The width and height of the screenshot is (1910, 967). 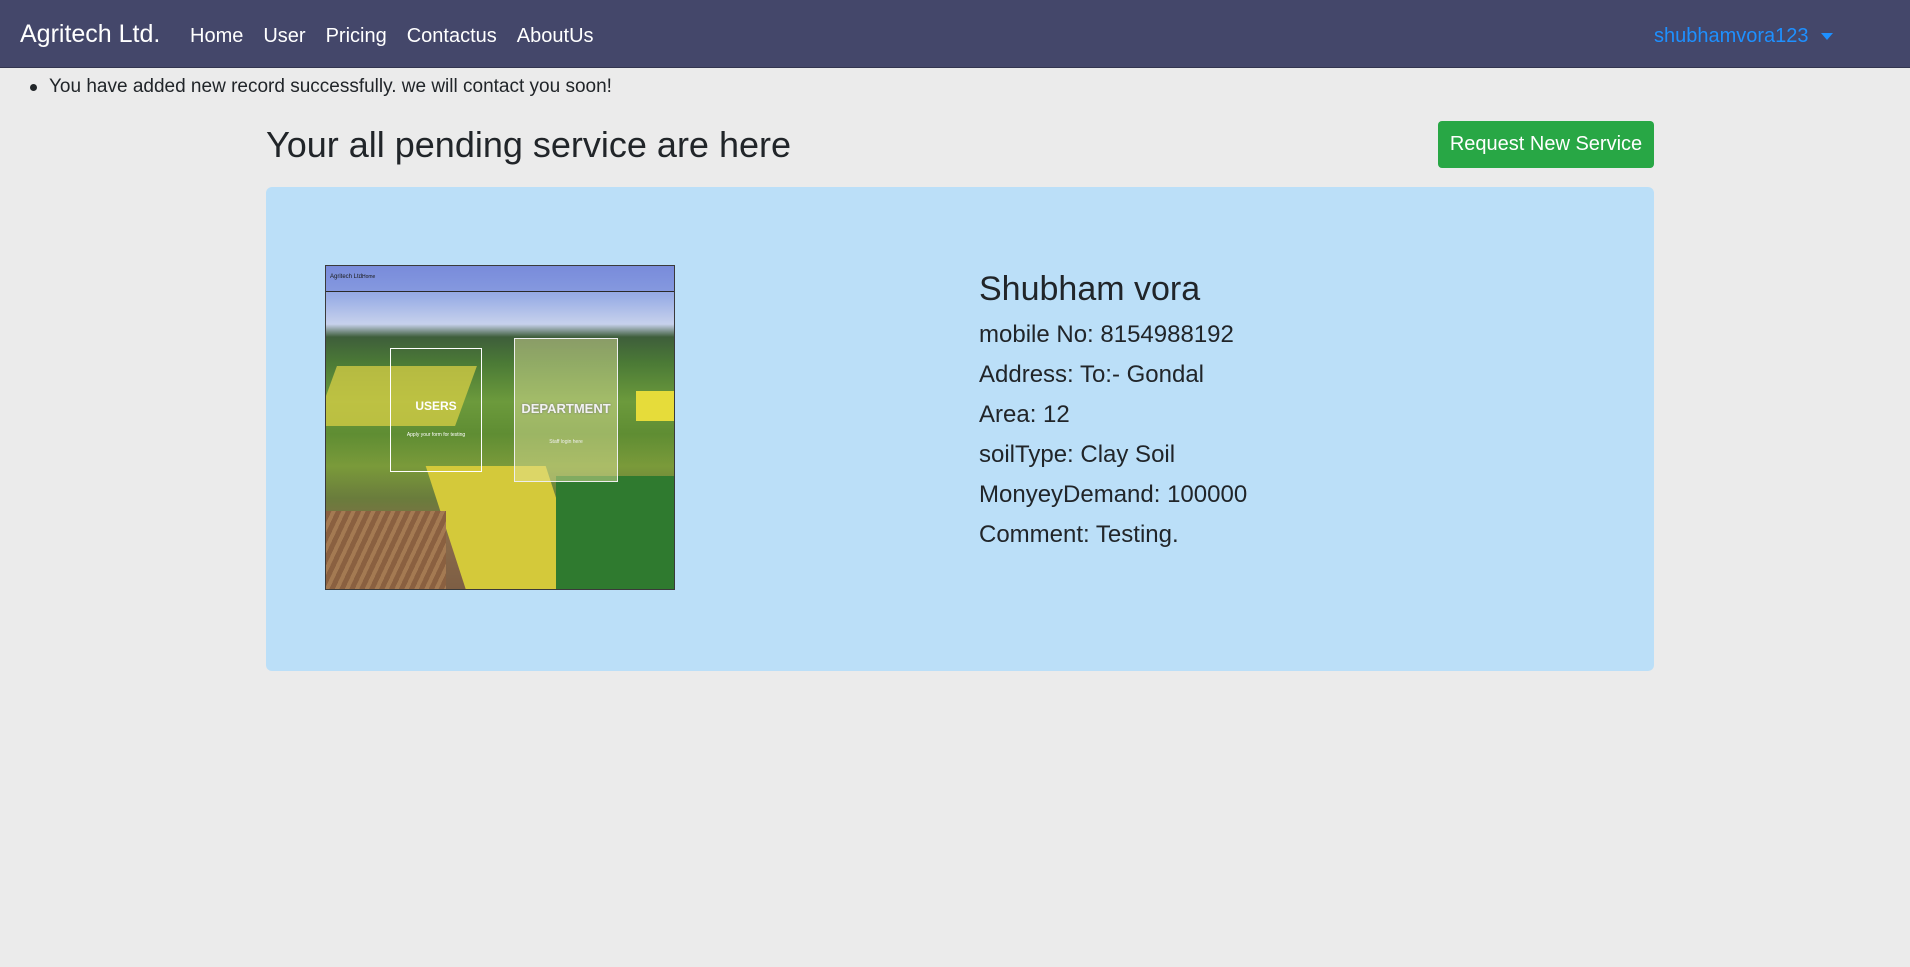 What do you see at coordinates (1079, 534) in the screenshot?
I see `comment: Comment: Testing.` at bounding box center [1079, 534].